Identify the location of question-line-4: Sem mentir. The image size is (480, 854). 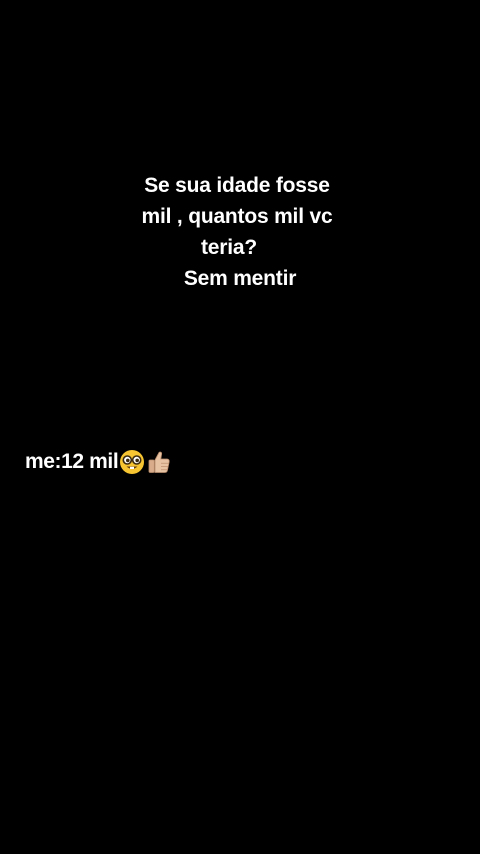
(240, 278).